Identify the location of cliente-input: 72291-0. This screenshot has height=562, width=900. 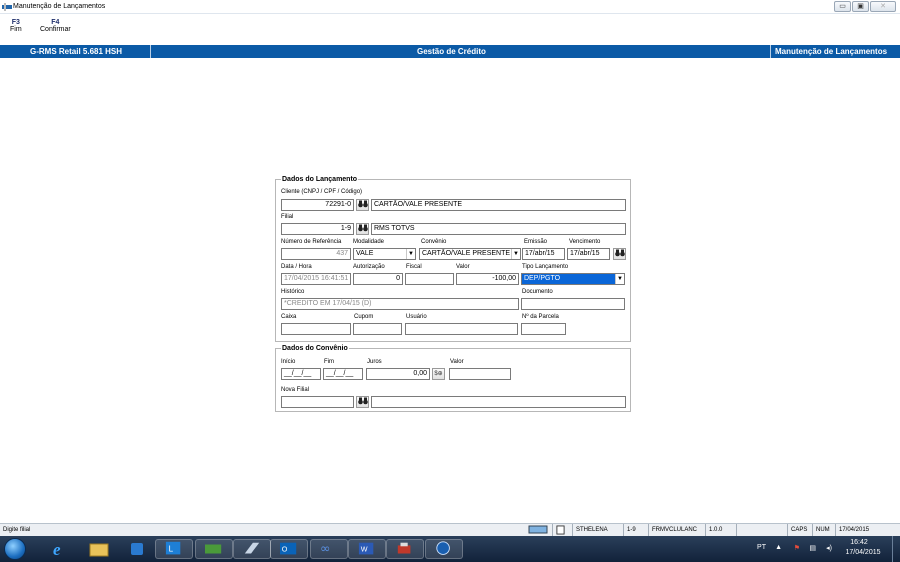
(317, 205).